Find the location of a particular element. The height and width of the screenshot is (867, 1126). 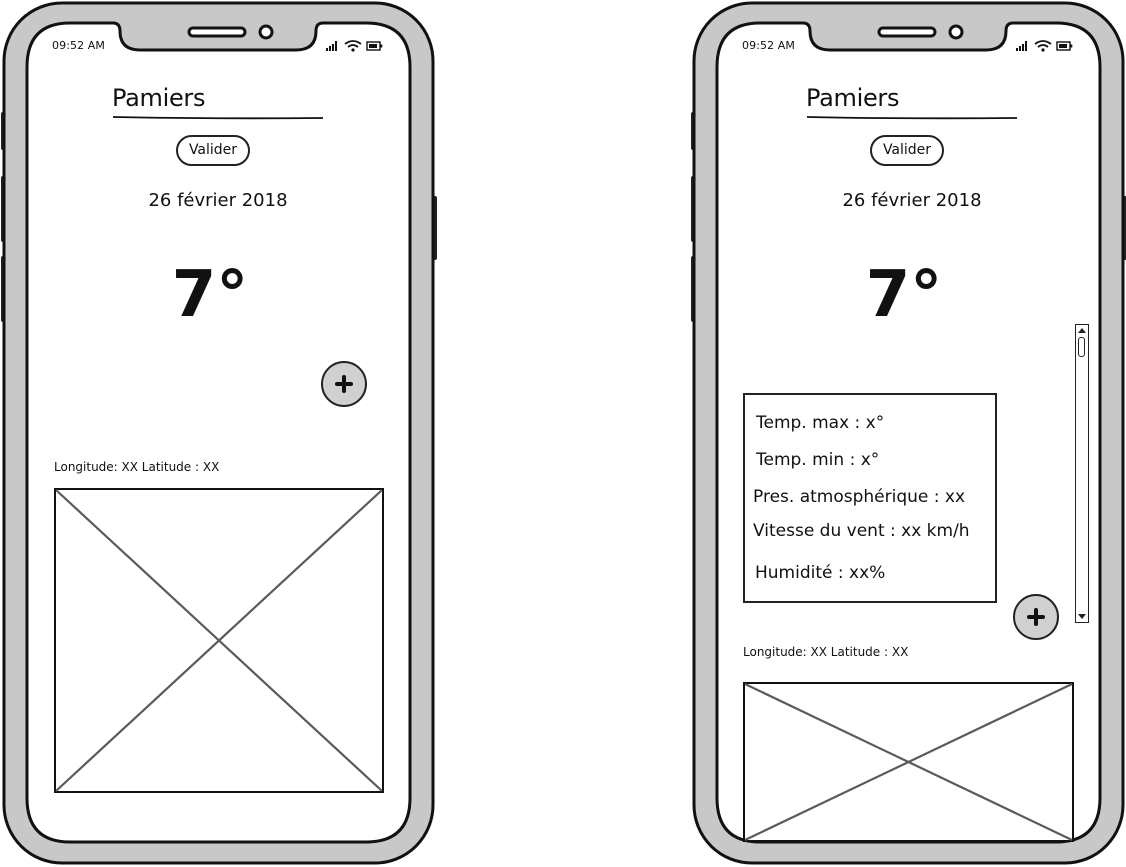

scroll-down-icon is located at coordinates (1082, 616).